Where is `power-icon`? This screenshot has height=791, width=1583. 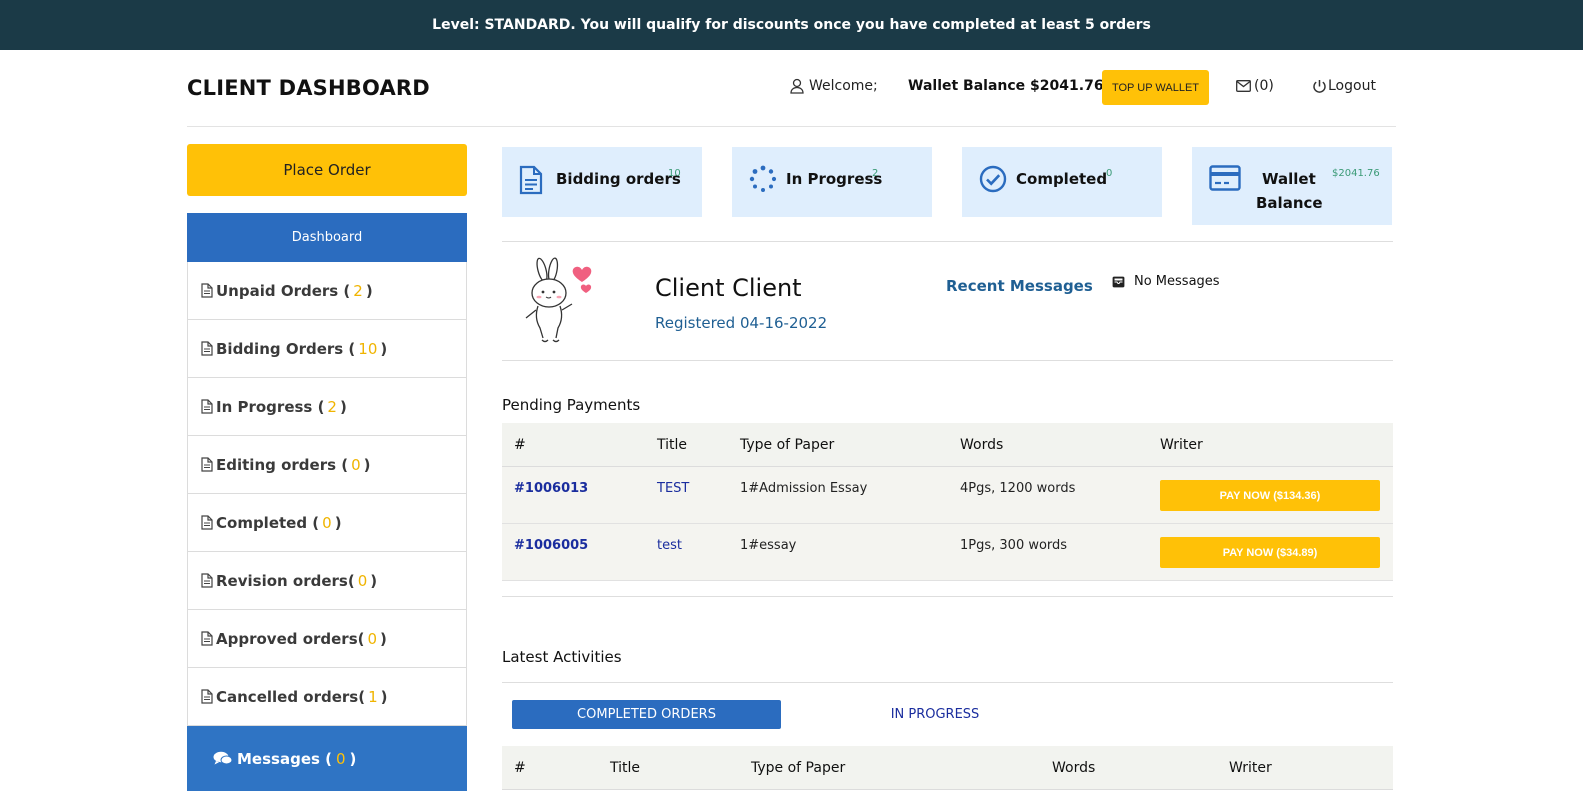
power-icon is located at coordinates (1319, 86).